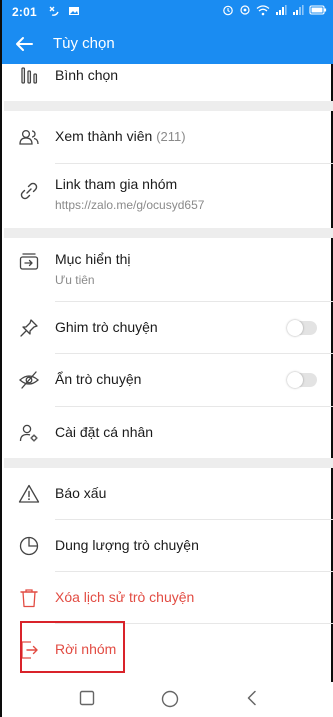 The image size is (333, 717). I want to click on option-report: Báo xấu, so click(168, 494).